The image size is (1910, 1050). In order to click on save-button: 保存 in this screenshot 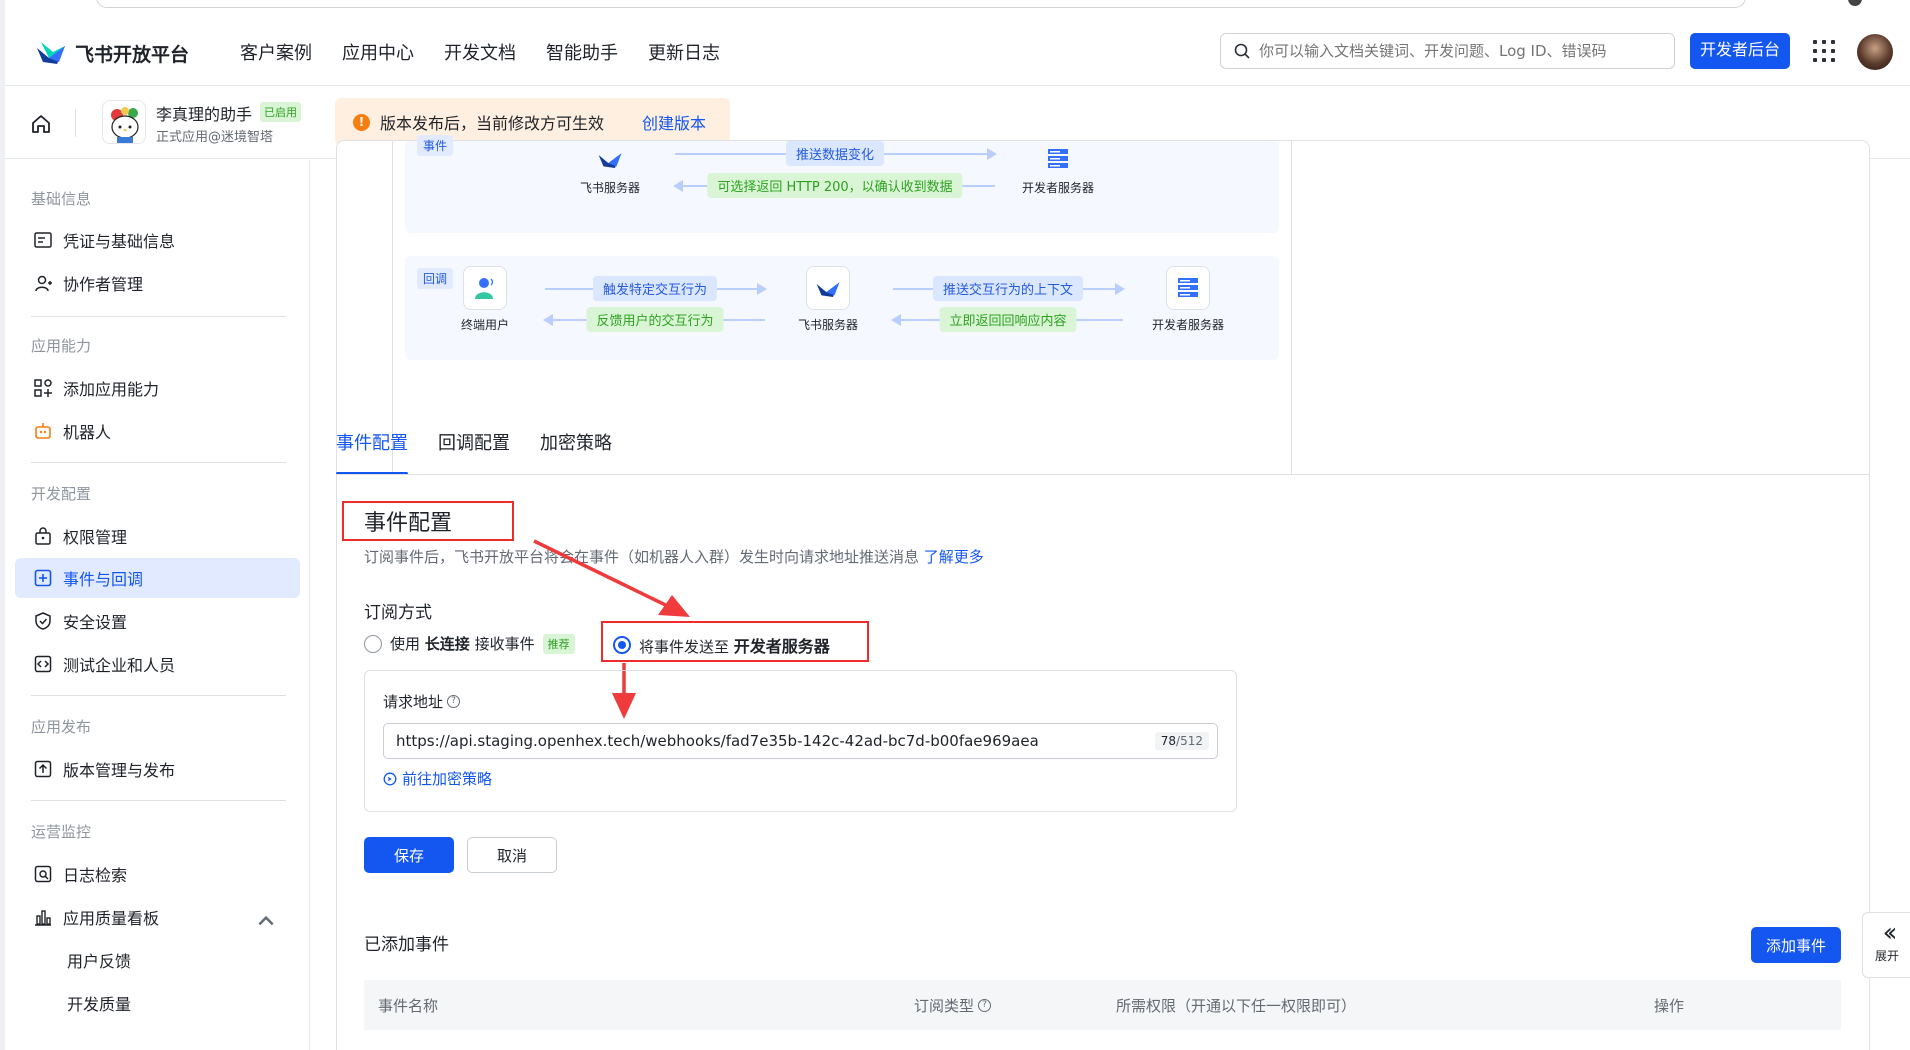, I will do `click(409, 855)`.